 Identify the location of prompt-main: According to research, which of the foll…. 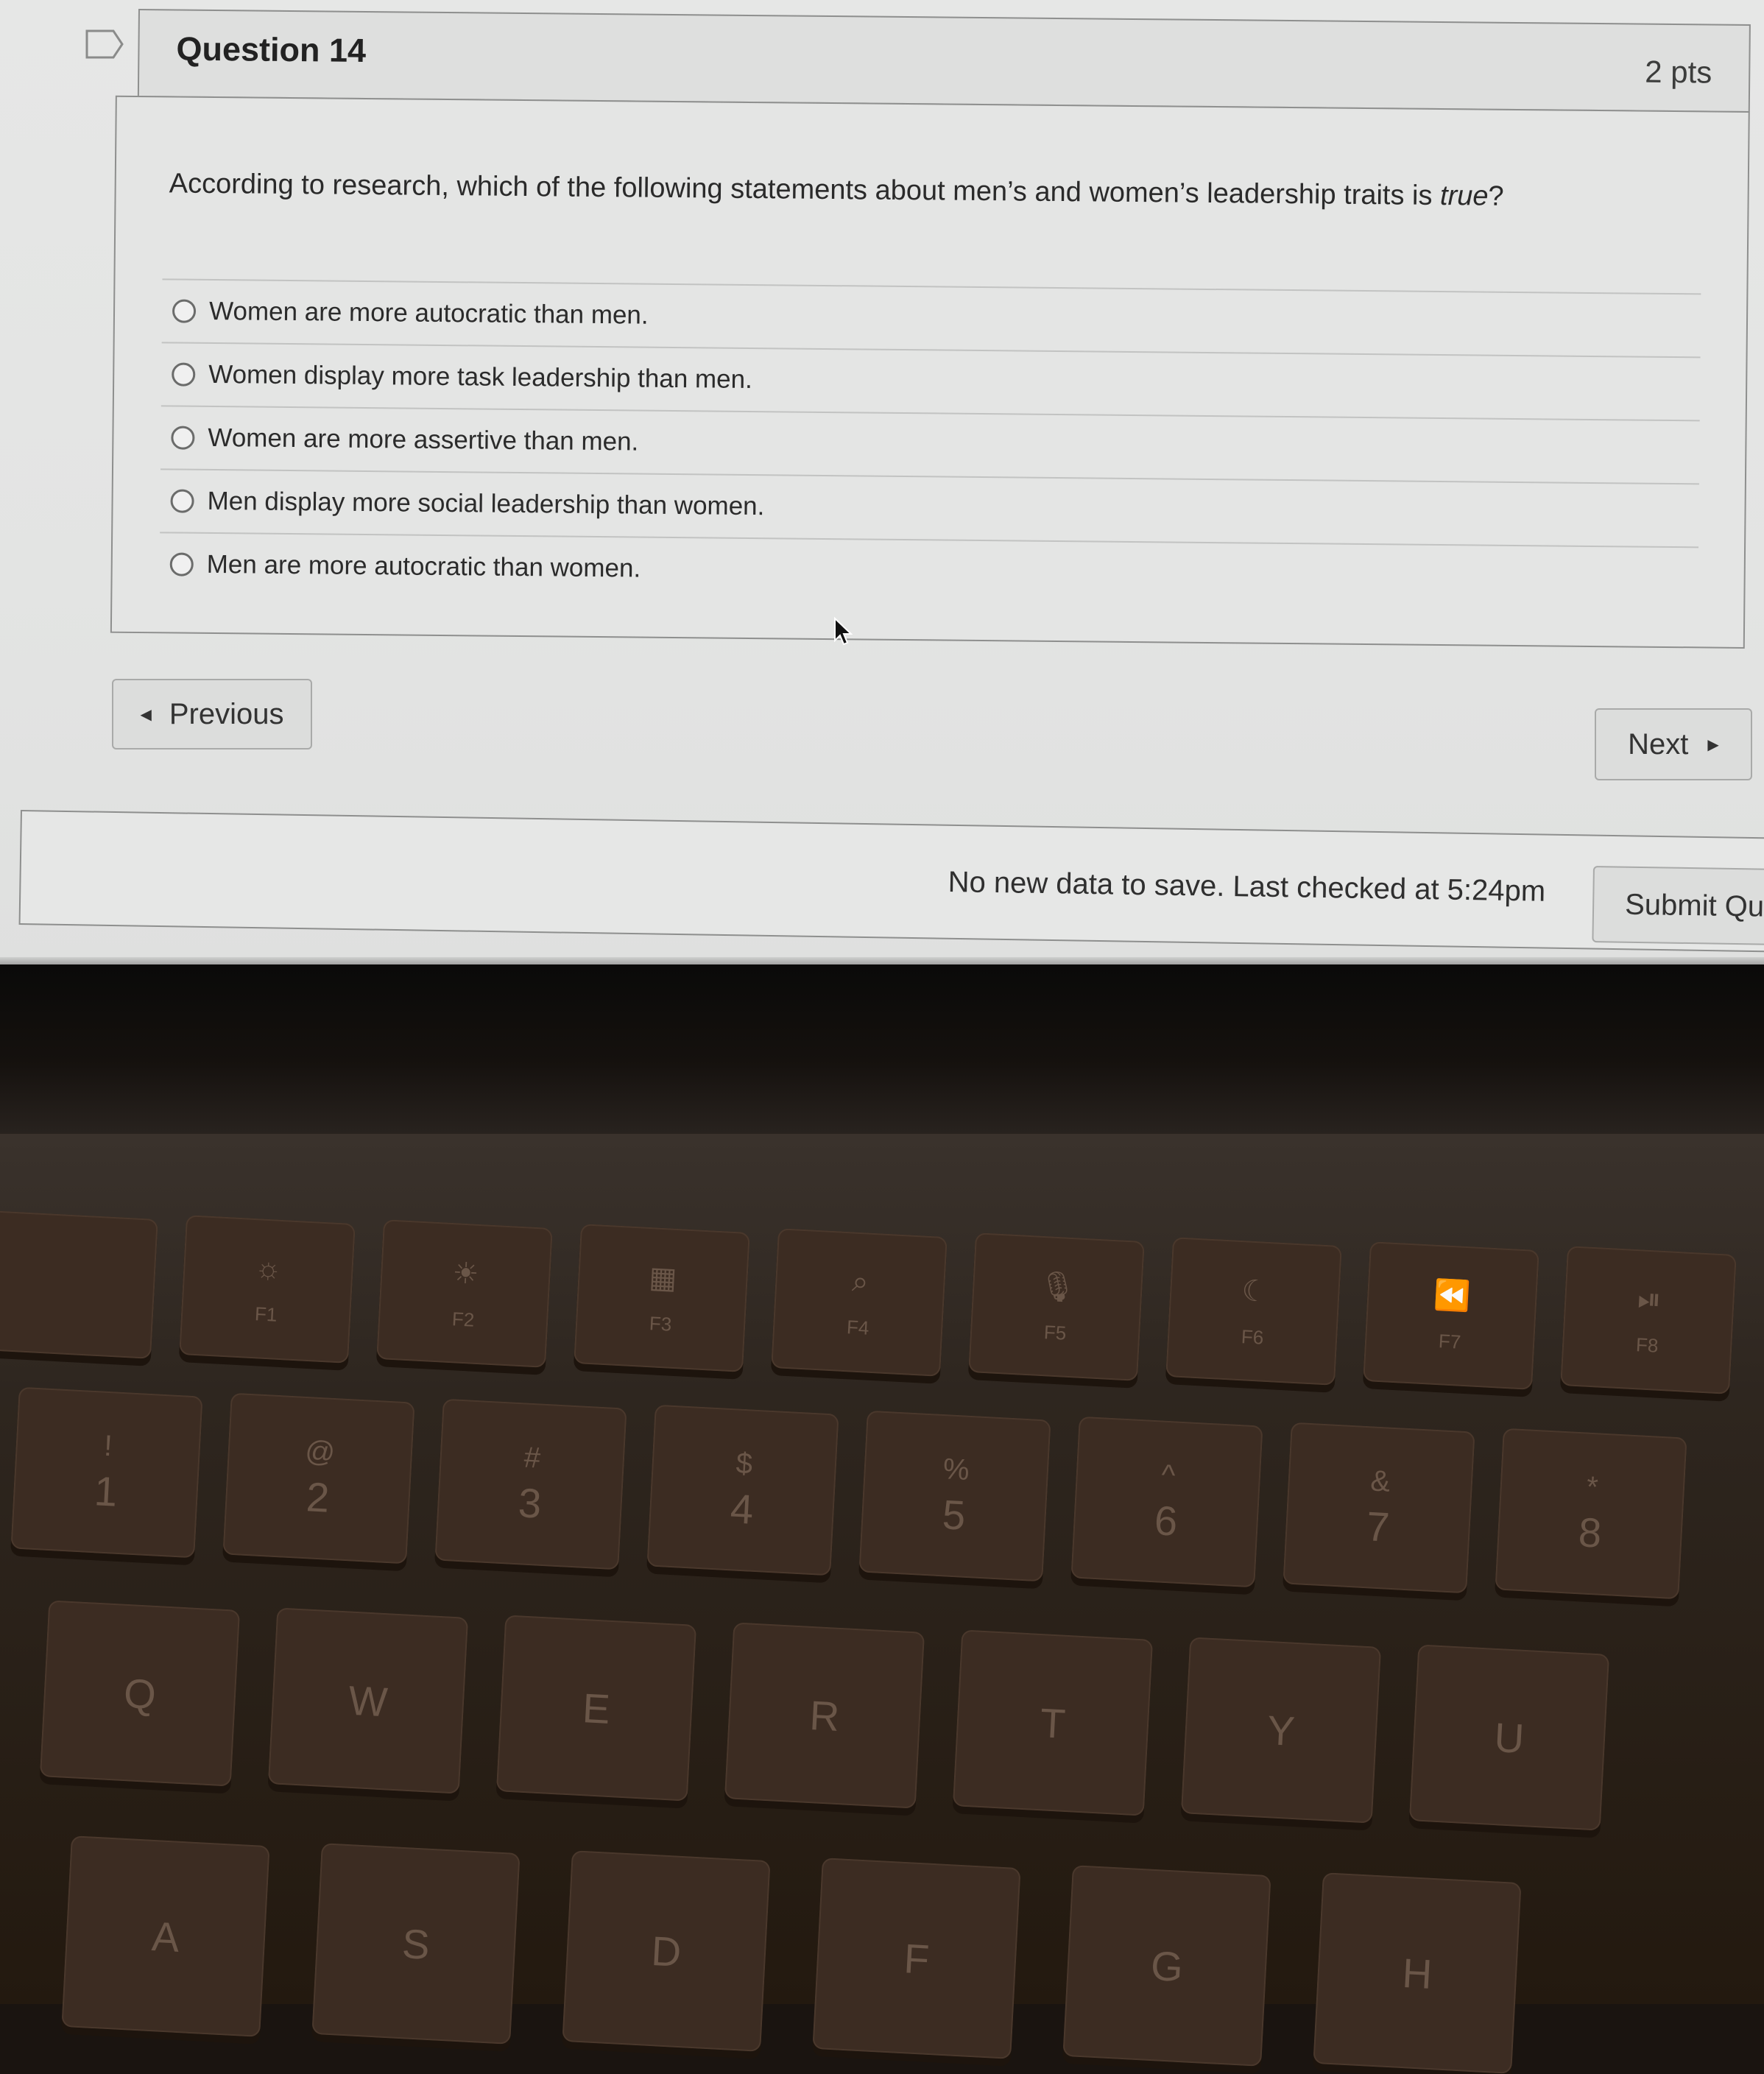
(805, 190).